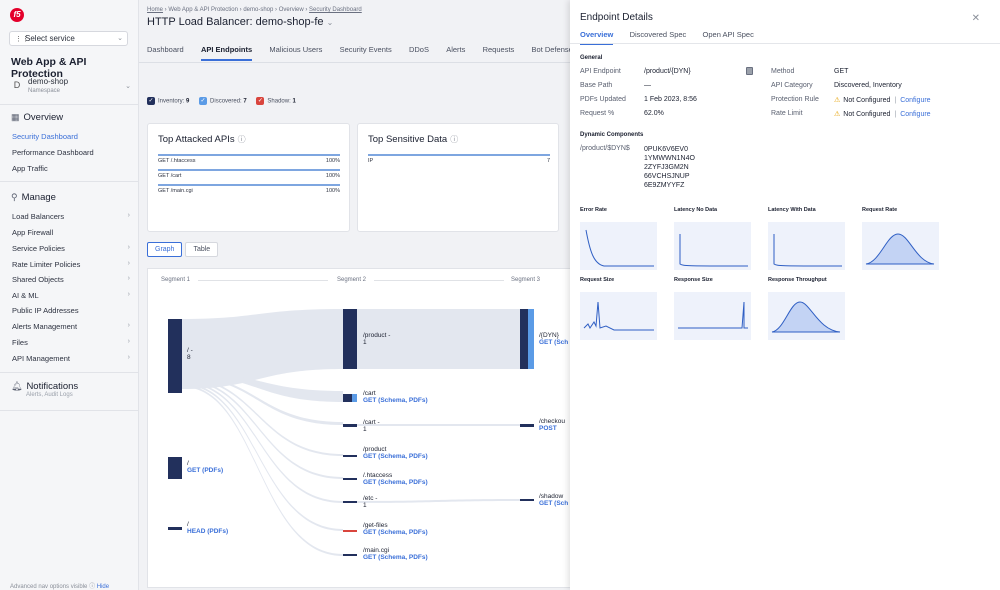 This screenshot has width=1000, height=590. Describe the element at coordinates (258, 10) in the screenshot. I see `breadcrumb-item: demo-shop` at that location.